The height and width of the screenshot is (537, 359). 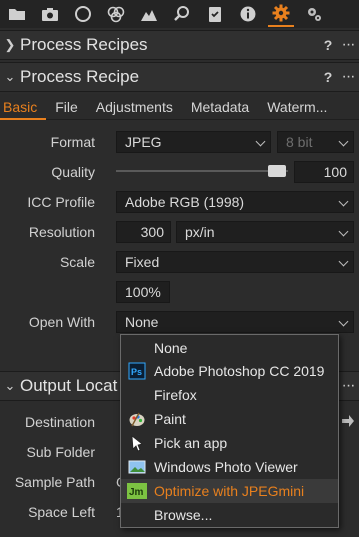 What do you see at coordinates (235, 262) in the screenshot?
I see `scale-dropdown: Fixed` at bounding box center [235, 262].